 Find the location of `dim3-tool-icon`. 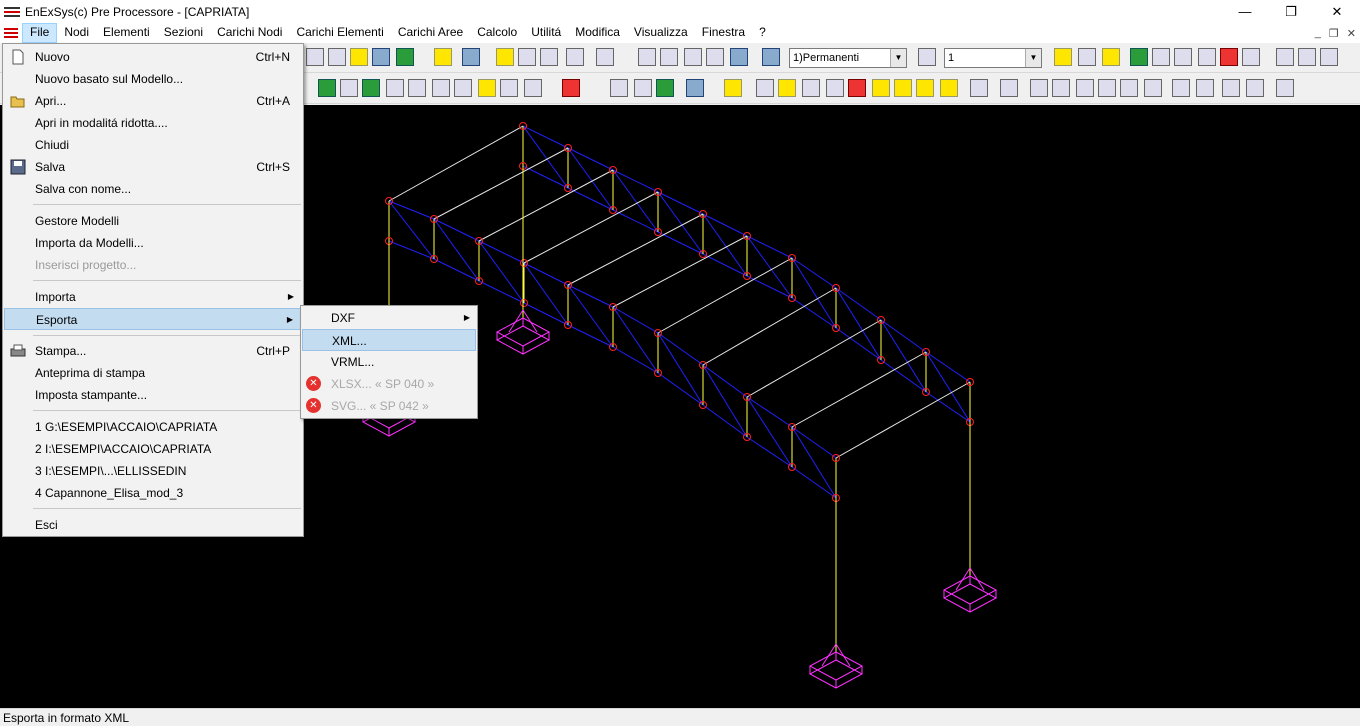

dim3-tool-icon is located at coordinates (1329, 57).